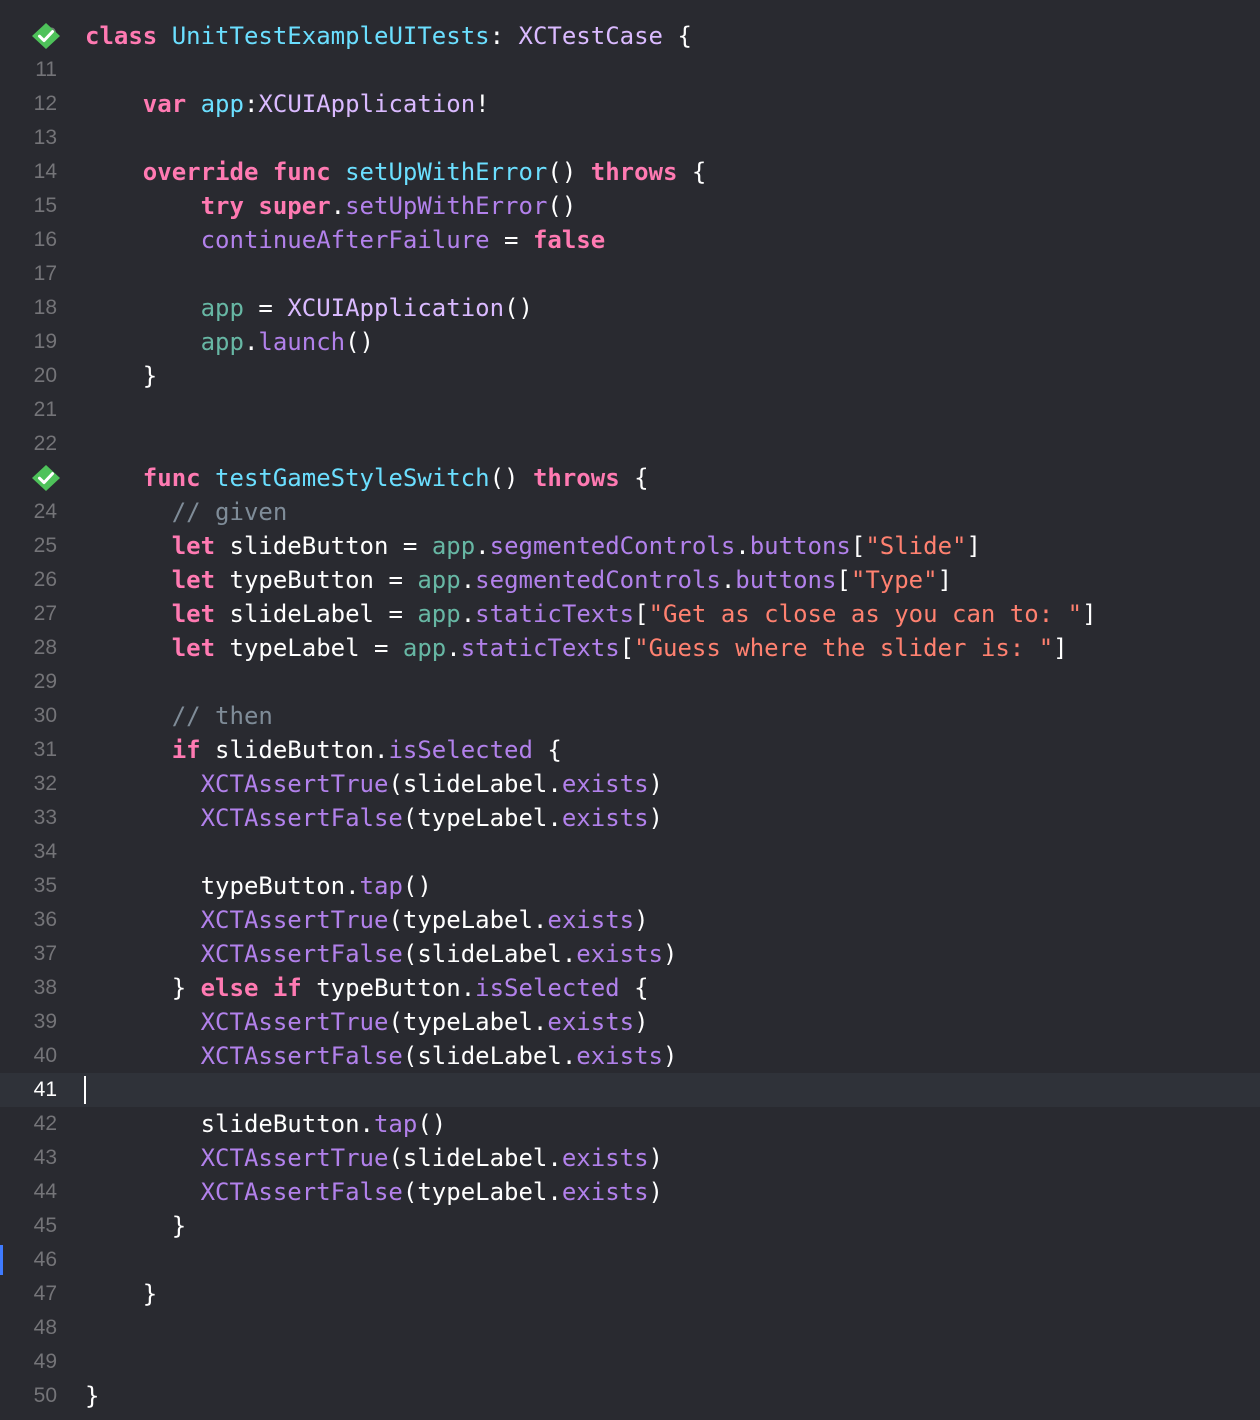 The width and height of the screenshot is (1260, 1420). What do you see at coordinates (229, 342) in the screenshot?
I see `code-text: app.launch()` at bounding box center [229, 342].